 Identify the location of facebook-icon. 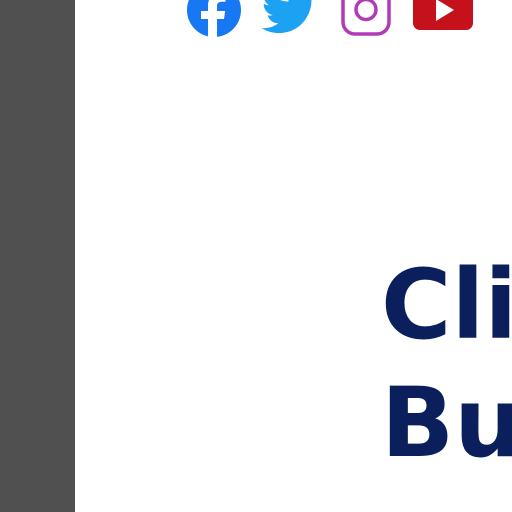
(214, 19).